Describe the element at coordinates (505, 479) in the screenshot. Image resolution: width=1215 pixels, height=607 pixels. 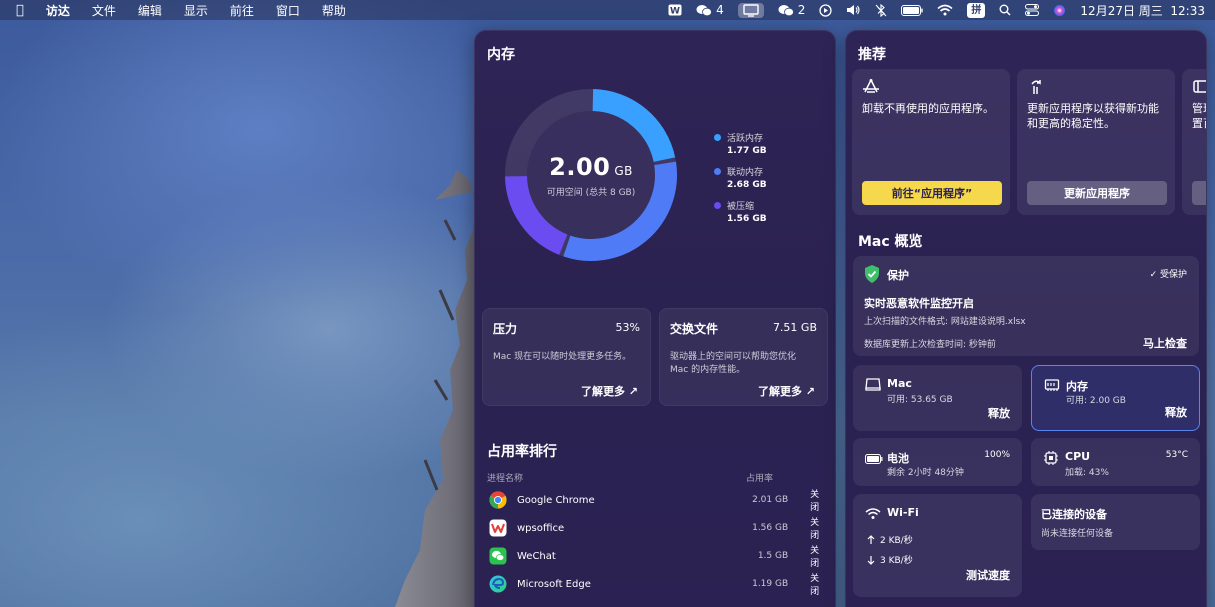
I see `ranking-col-name: 进程名称` at that location.